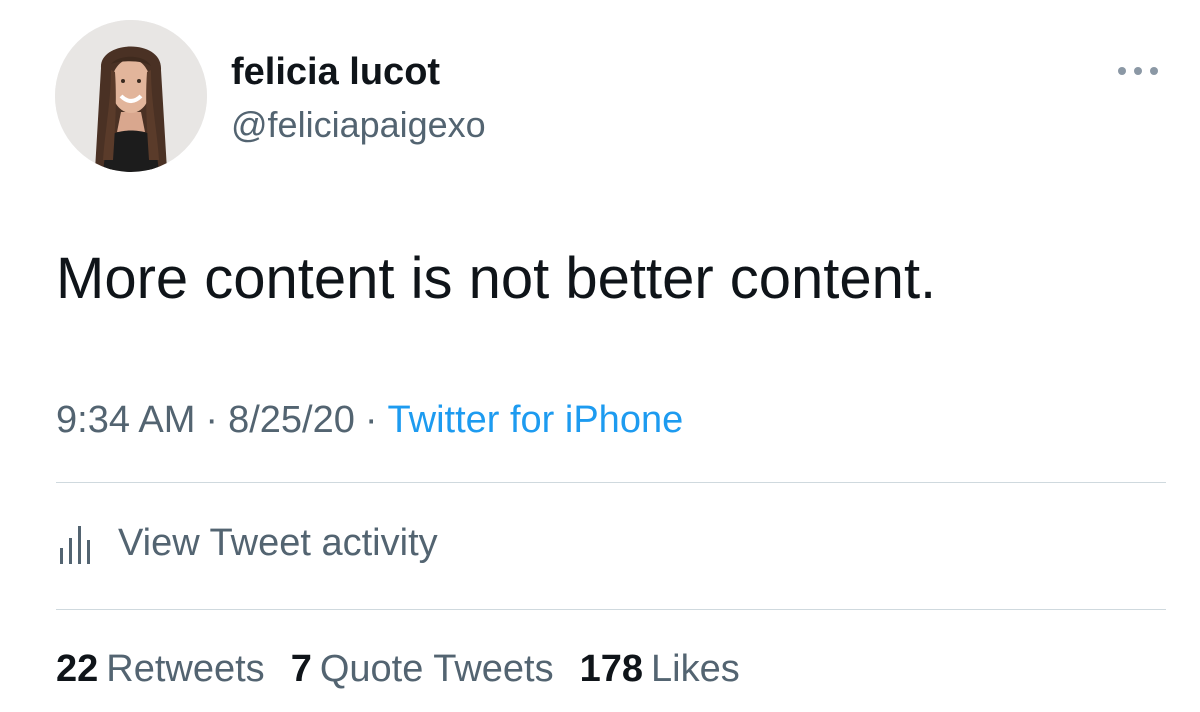 This screenshot has width=1200, height=712. What do you see at coordinates (335, 72) in the screenshot?
I see `display-name: felicia lucot` at bounding box center [335, 72].